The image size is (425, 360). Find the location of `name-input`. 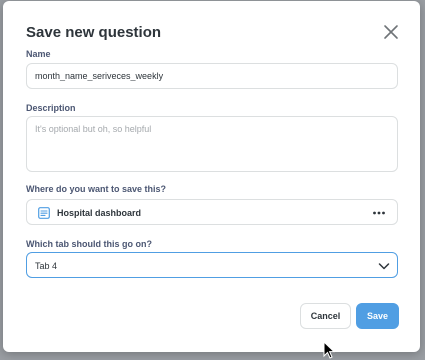

name-input is located at coordinates (212, 76).